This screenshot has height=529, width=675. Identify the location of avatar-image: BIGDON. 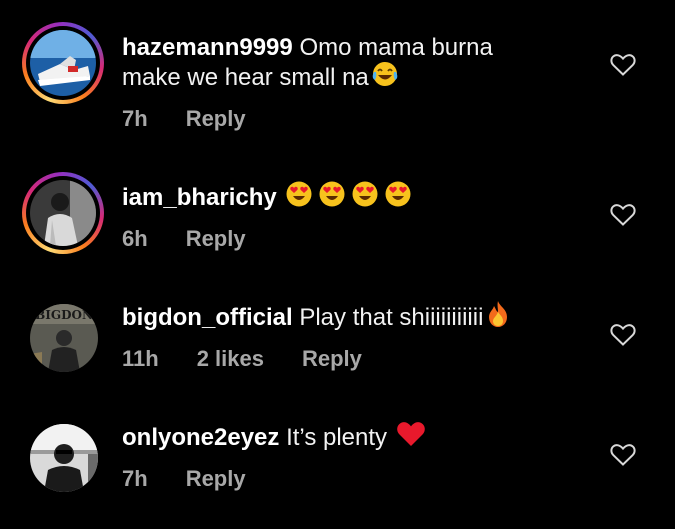
(64, 338).